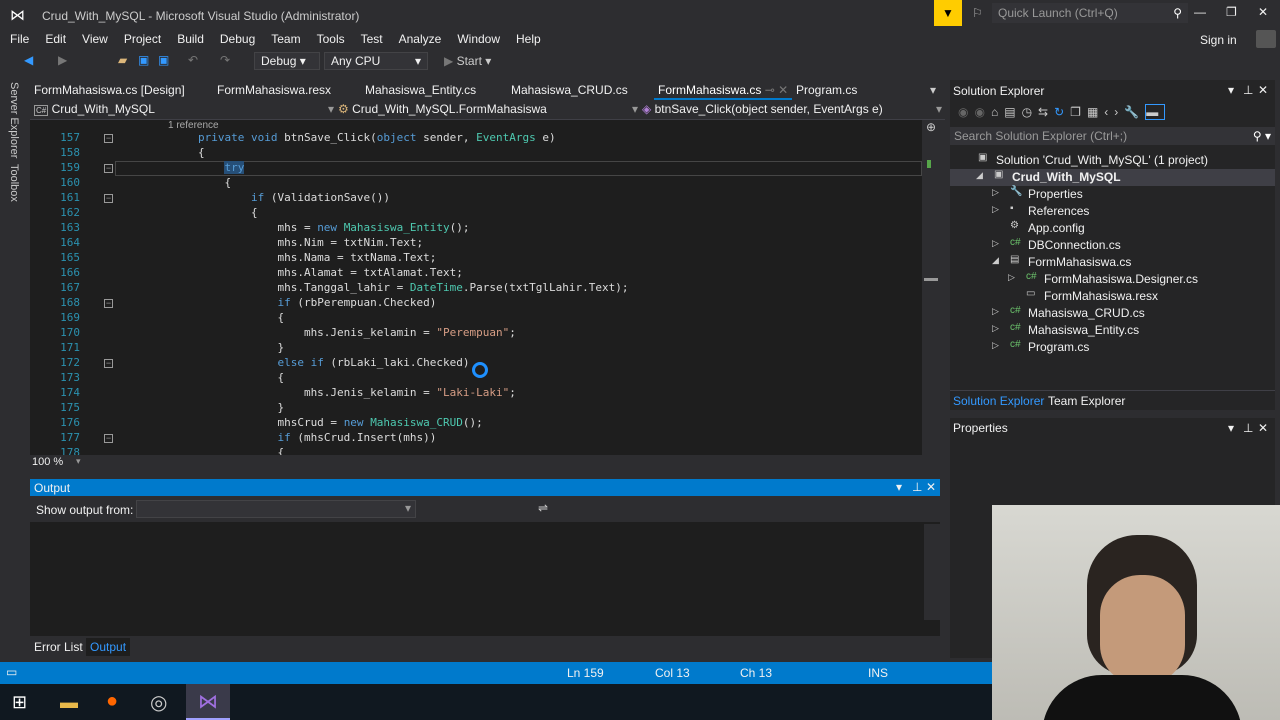  I want to click on tab-program-cs: Program.cs, so click(826, 90).